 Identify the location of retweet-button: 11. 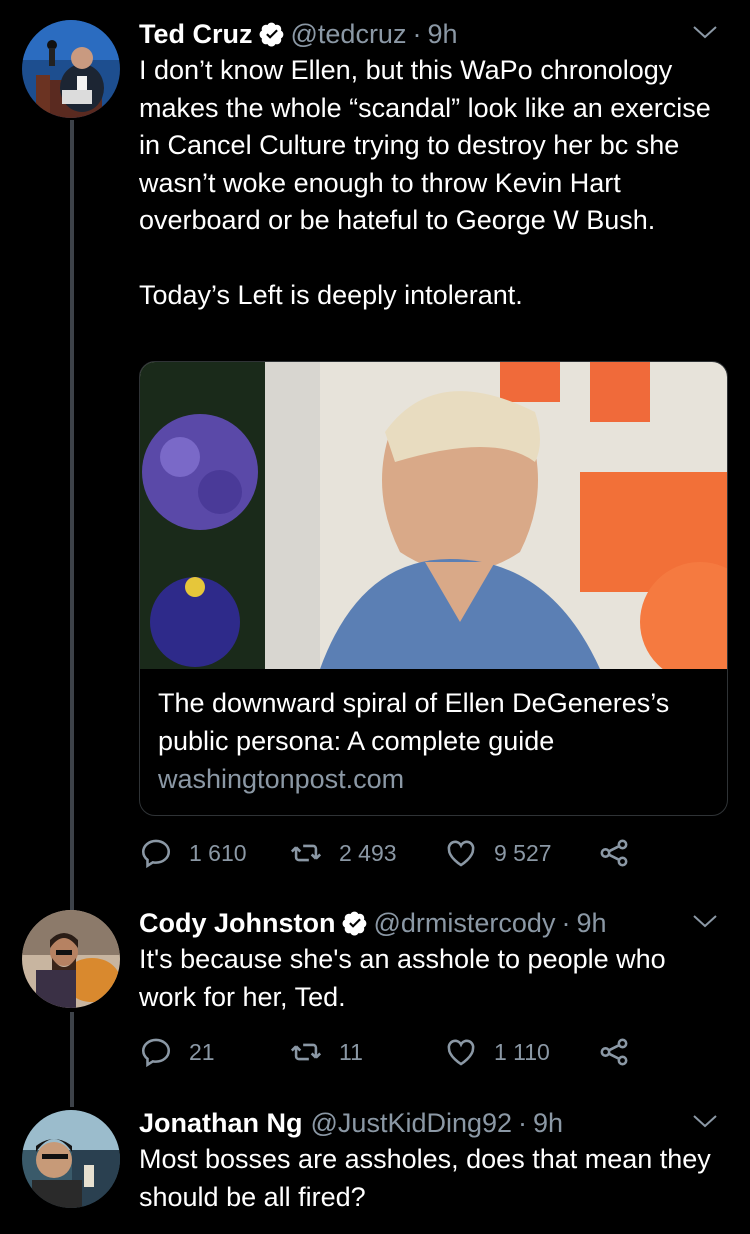
(326, 1052).